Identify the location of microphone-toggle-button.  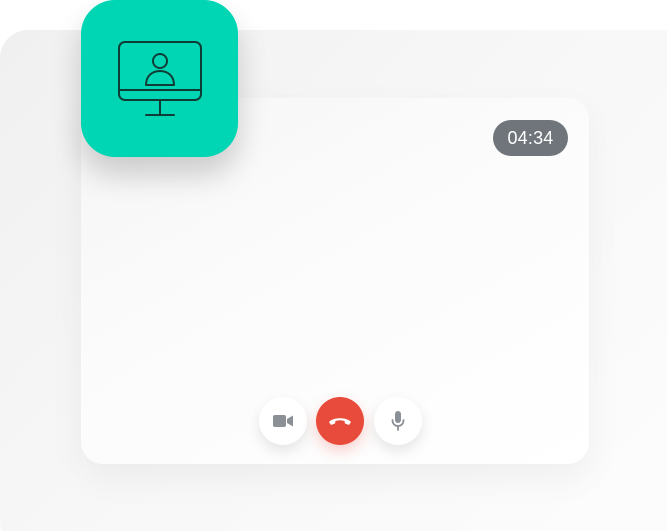
(398, 421).